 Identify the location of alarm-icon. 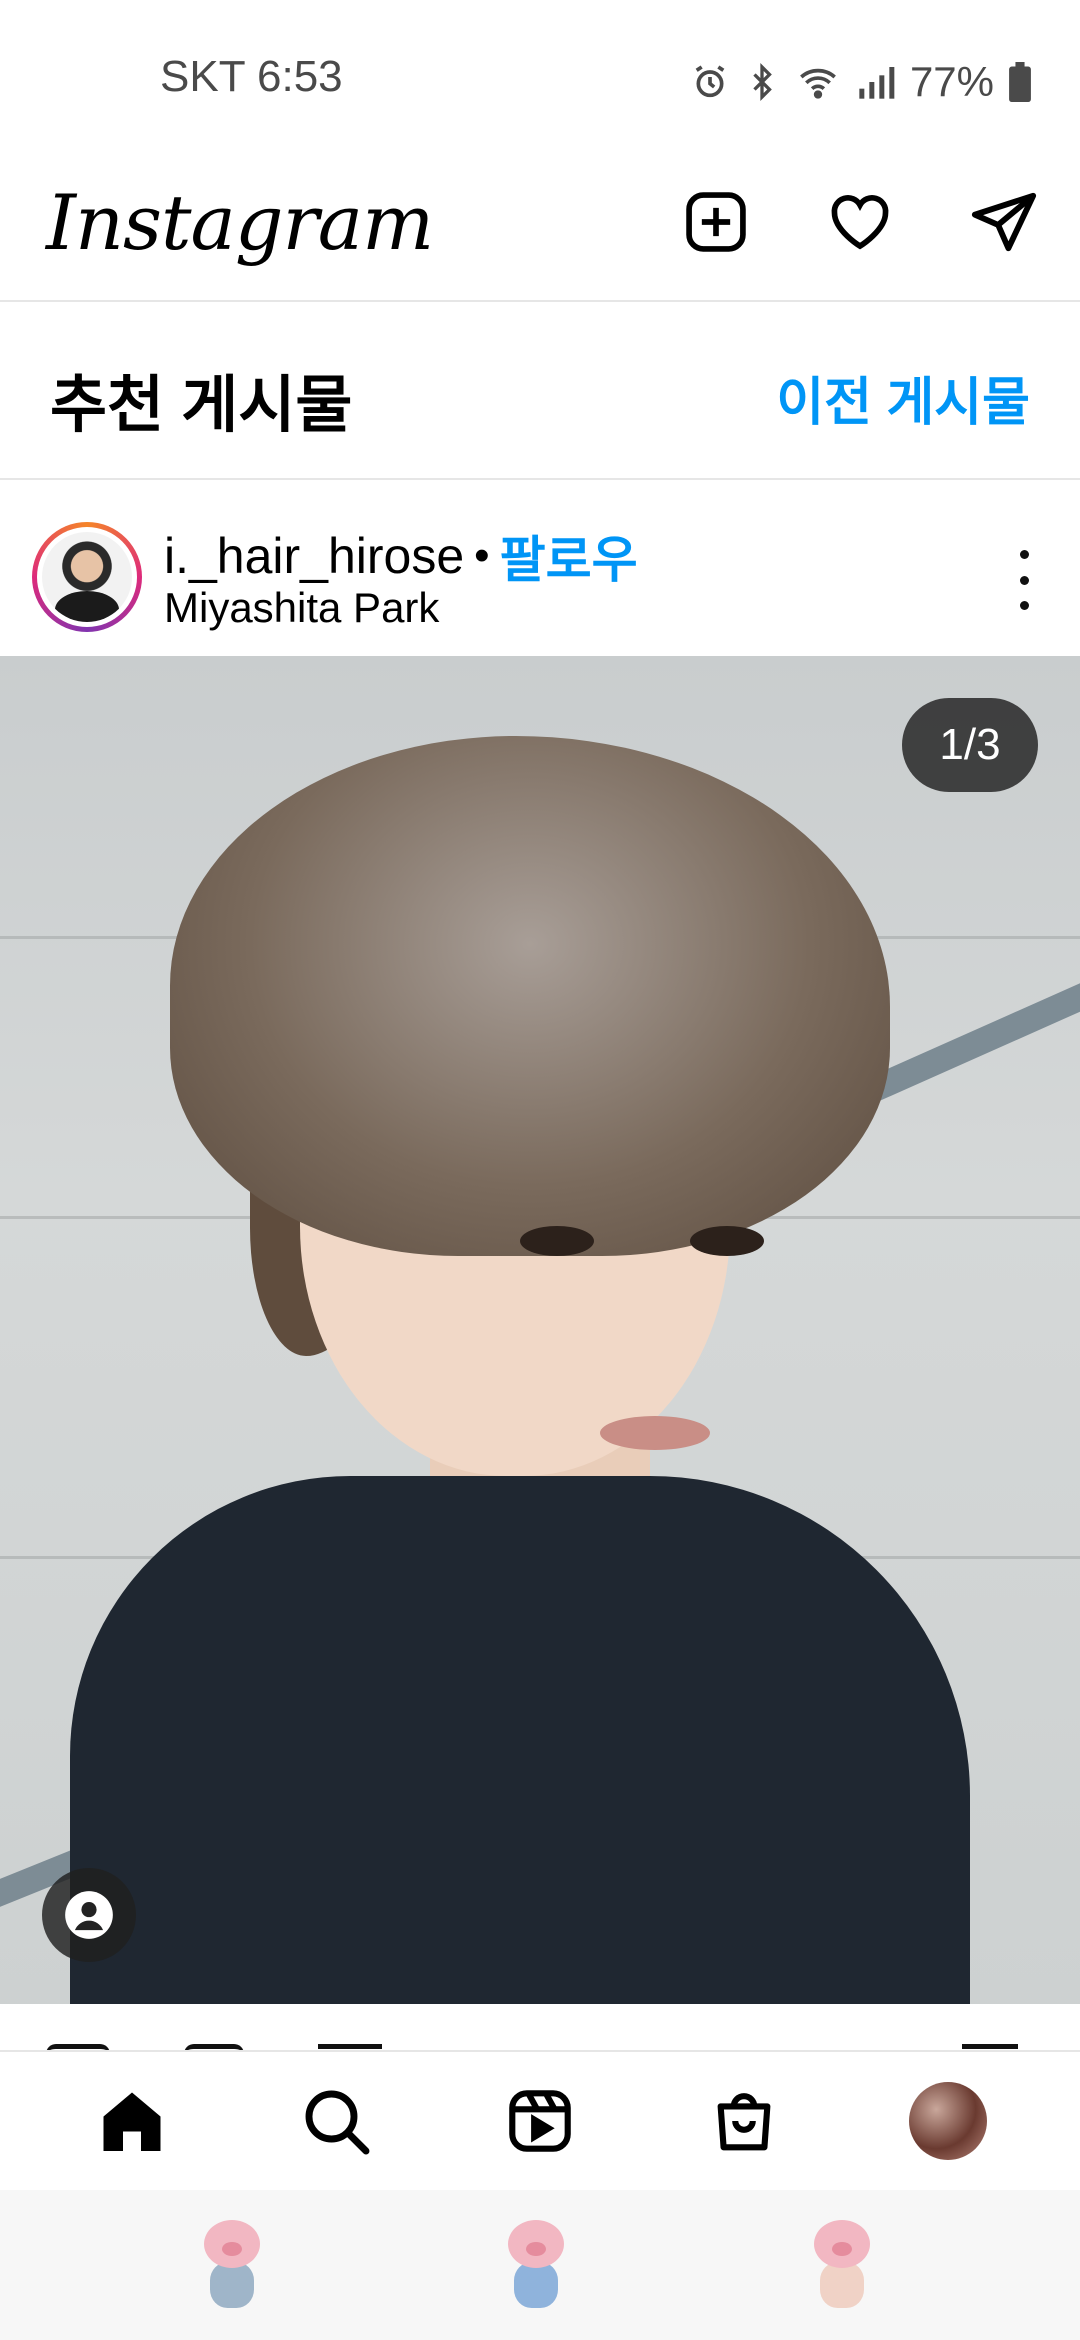
(710, 81).